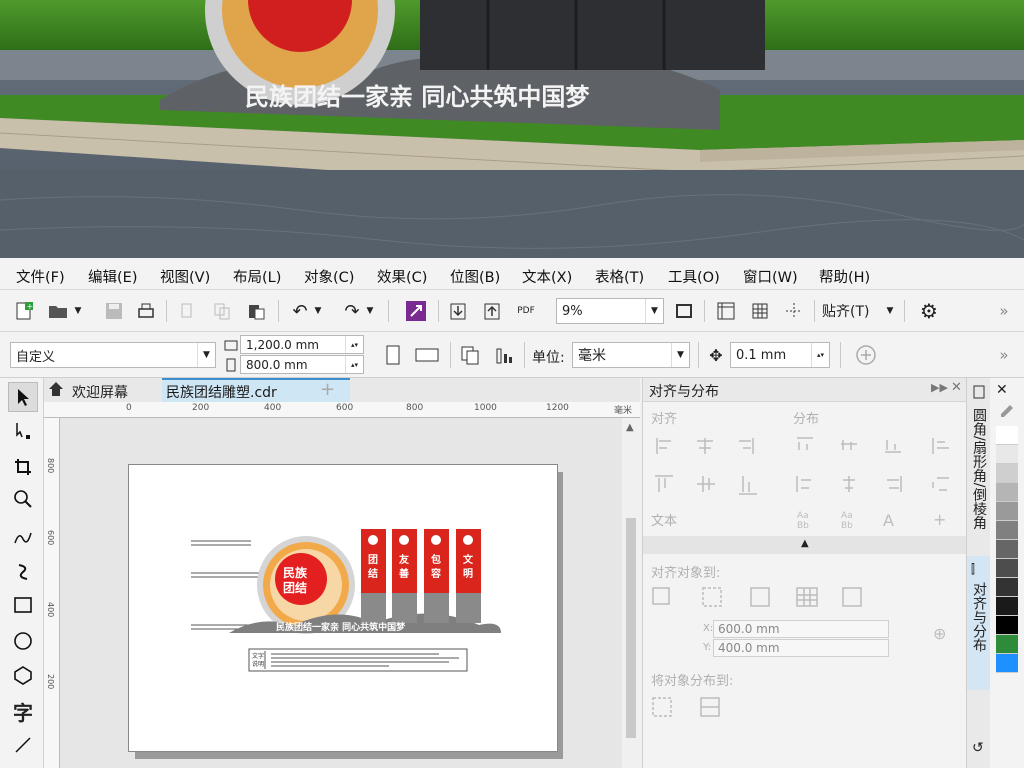 This screenshot has width=1024, height=768. I want to click on page-size-preset: 自定义 ▼, so click(113, 355).